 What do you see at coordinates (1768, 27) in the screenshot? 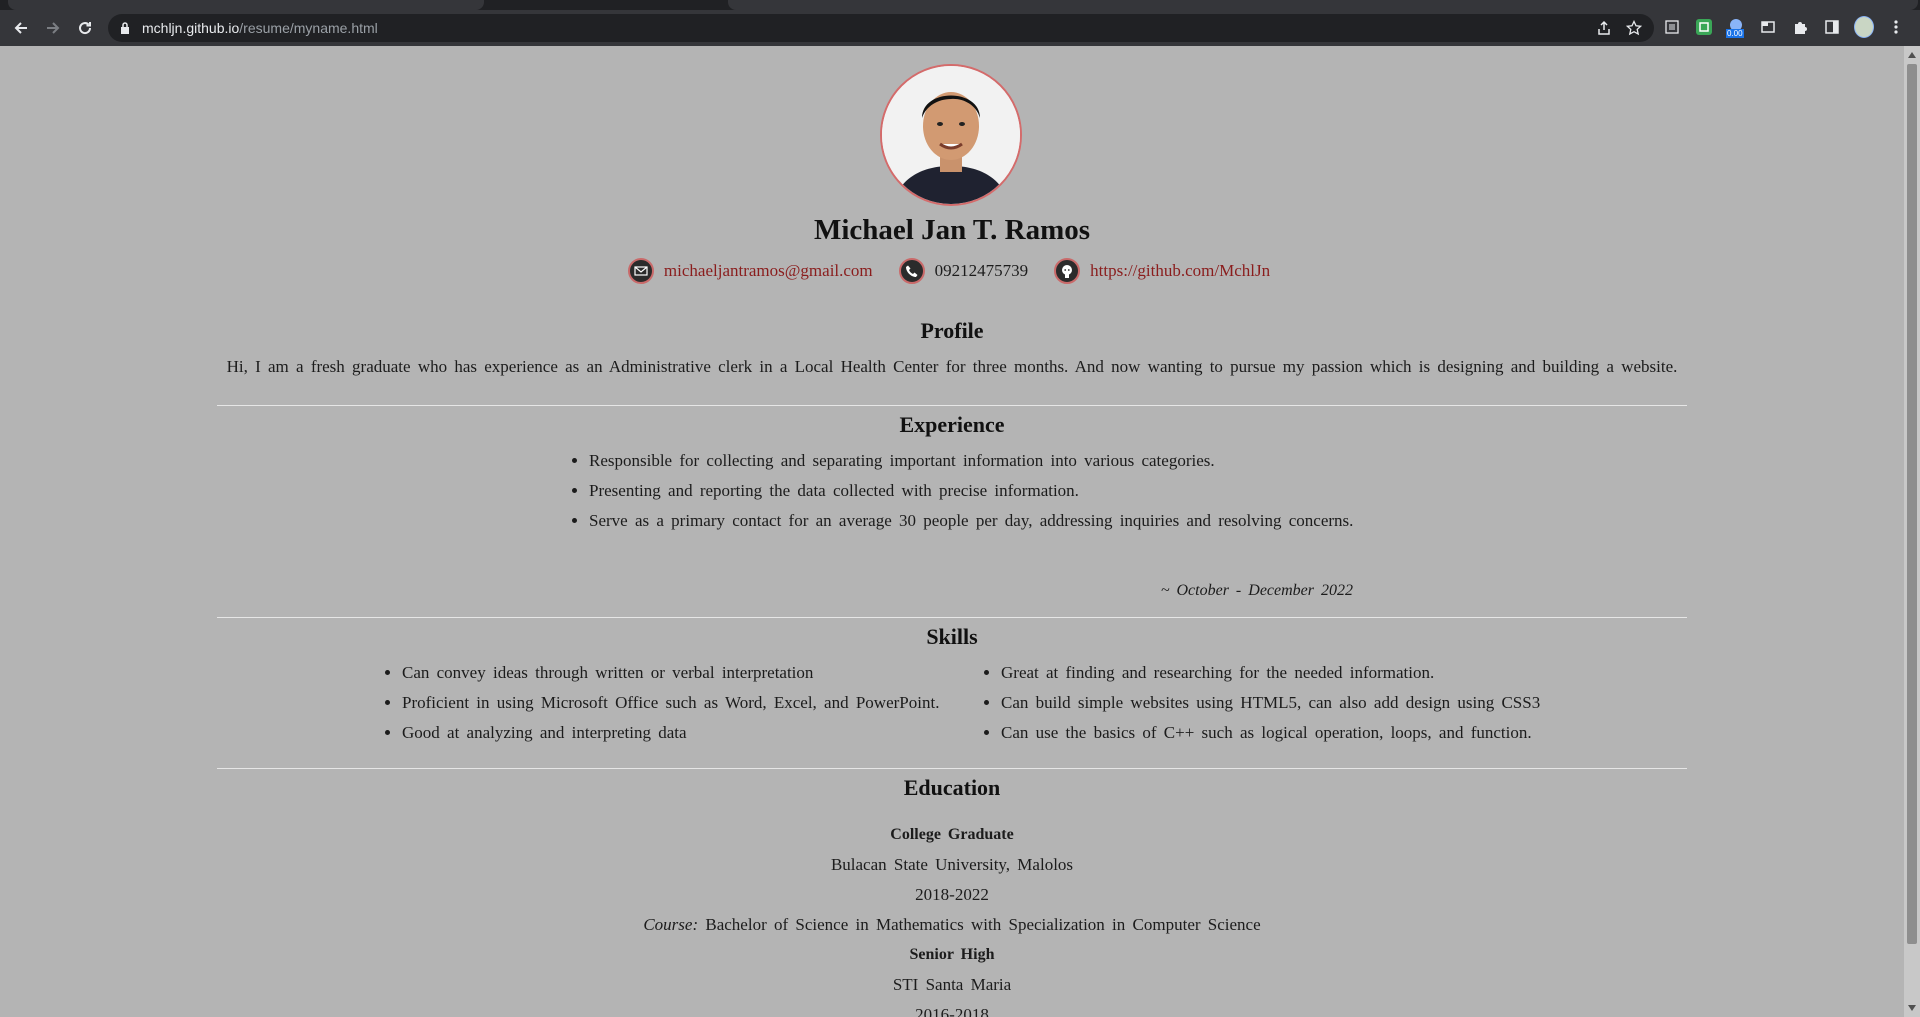
I see `tab-search-icon` at bounding box center [1768, 27].